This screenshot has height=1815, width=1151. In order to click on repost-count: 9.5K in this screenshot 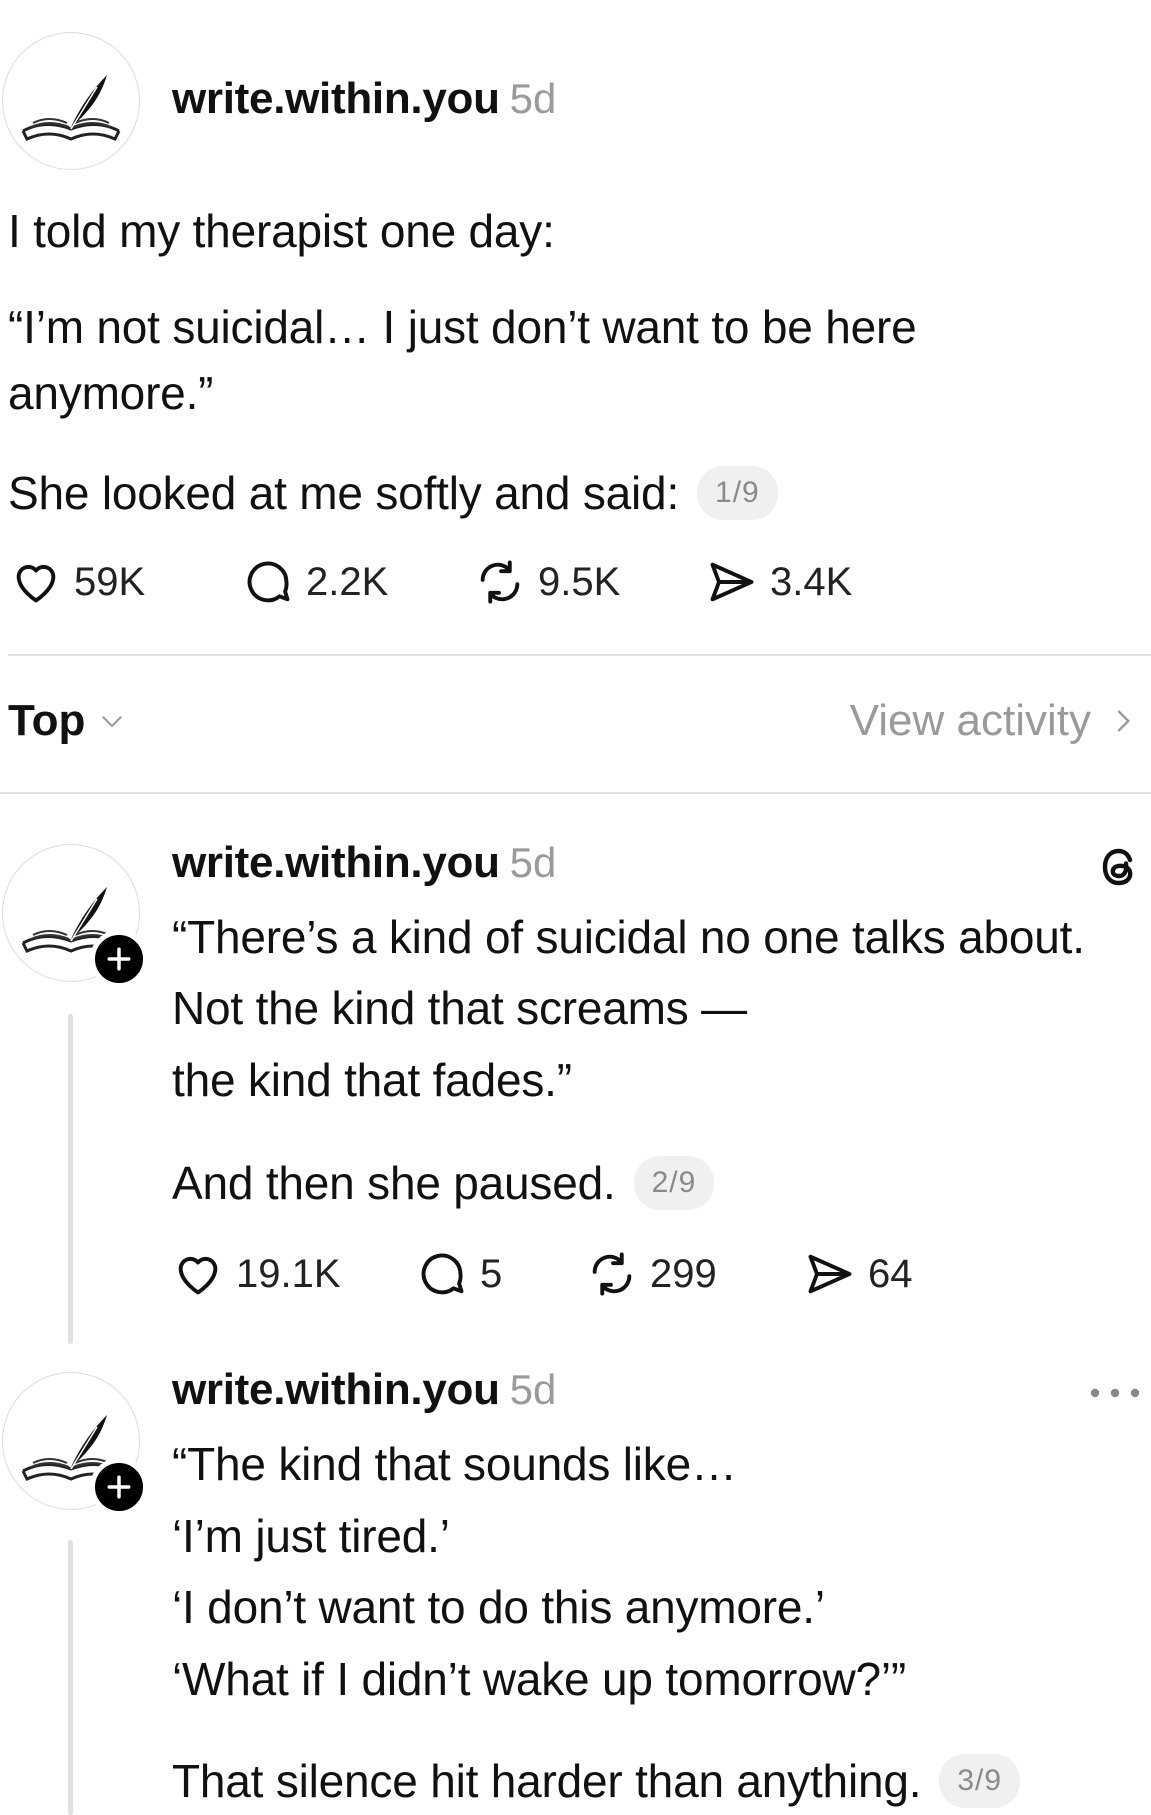, I will do `click(579, 581)`.